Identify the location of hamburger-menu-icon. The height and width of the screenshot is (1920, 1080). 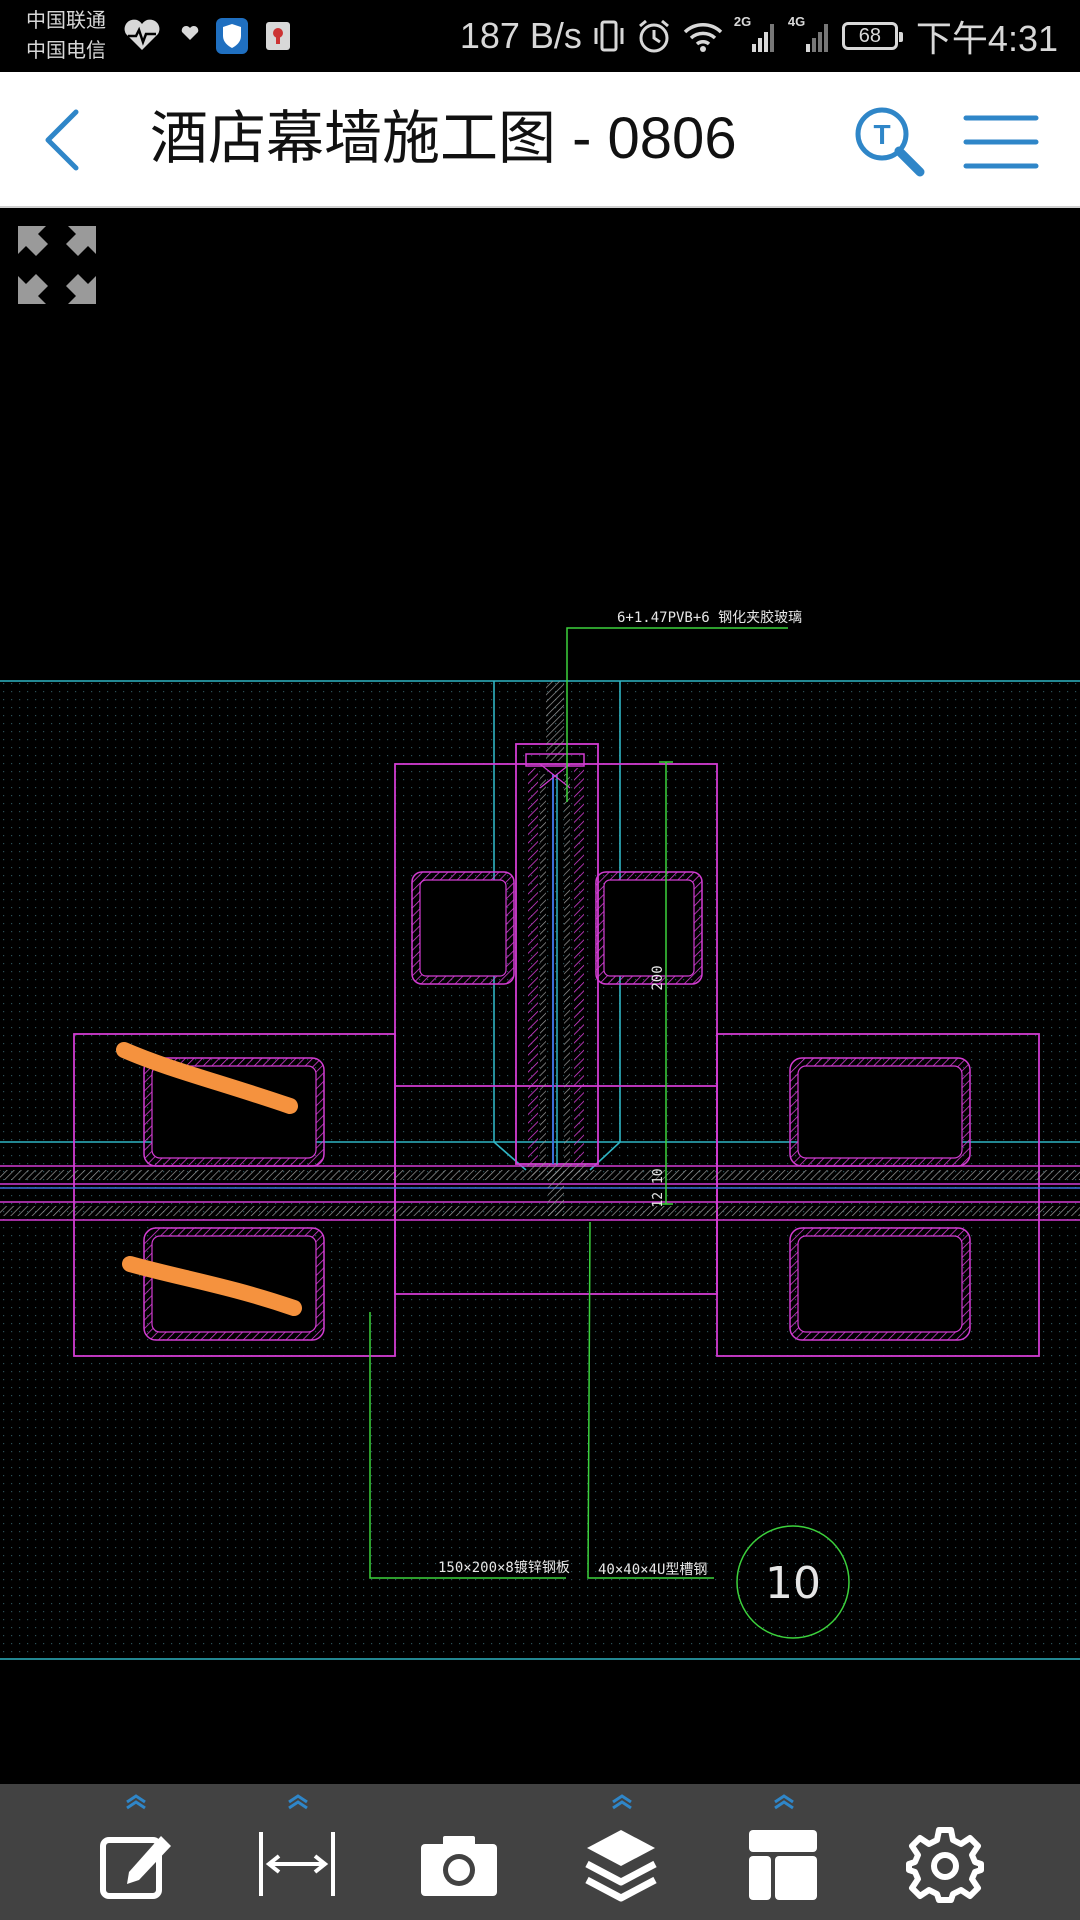
(1001, 142).